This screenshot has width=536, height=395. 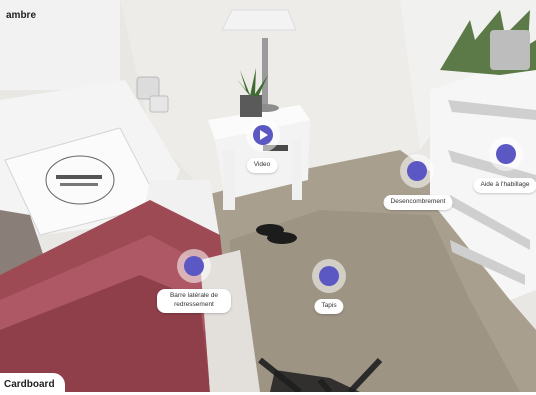 I want to click on video-hotspot, so click(x=263, y=135).